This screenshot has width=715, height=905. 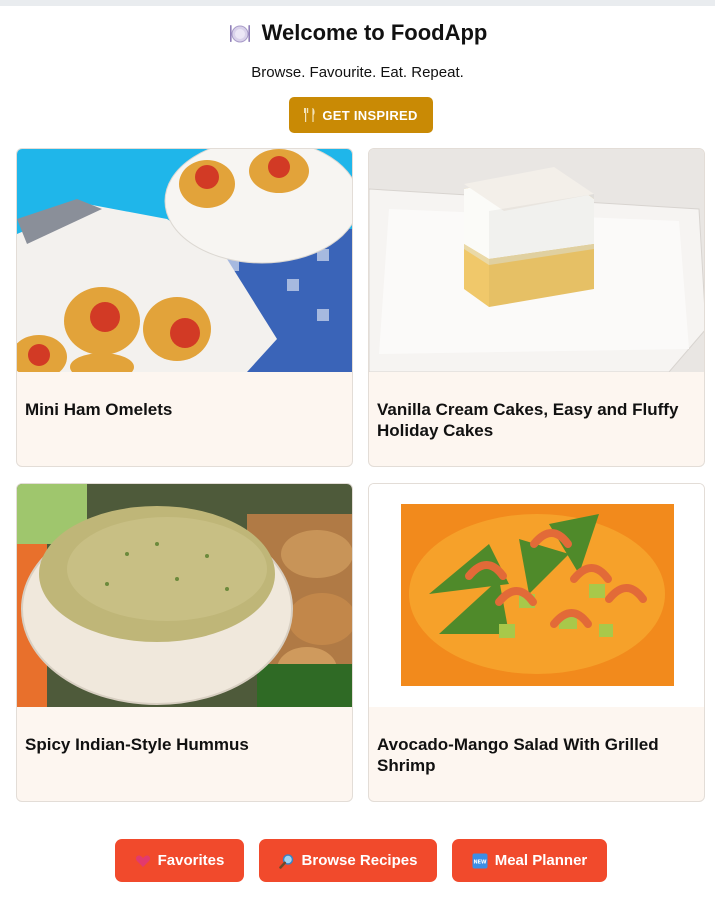 What do you see at coordinates (142, 860) in the screenshot?
I see `heart-icon` at bounding box center [142, 860].